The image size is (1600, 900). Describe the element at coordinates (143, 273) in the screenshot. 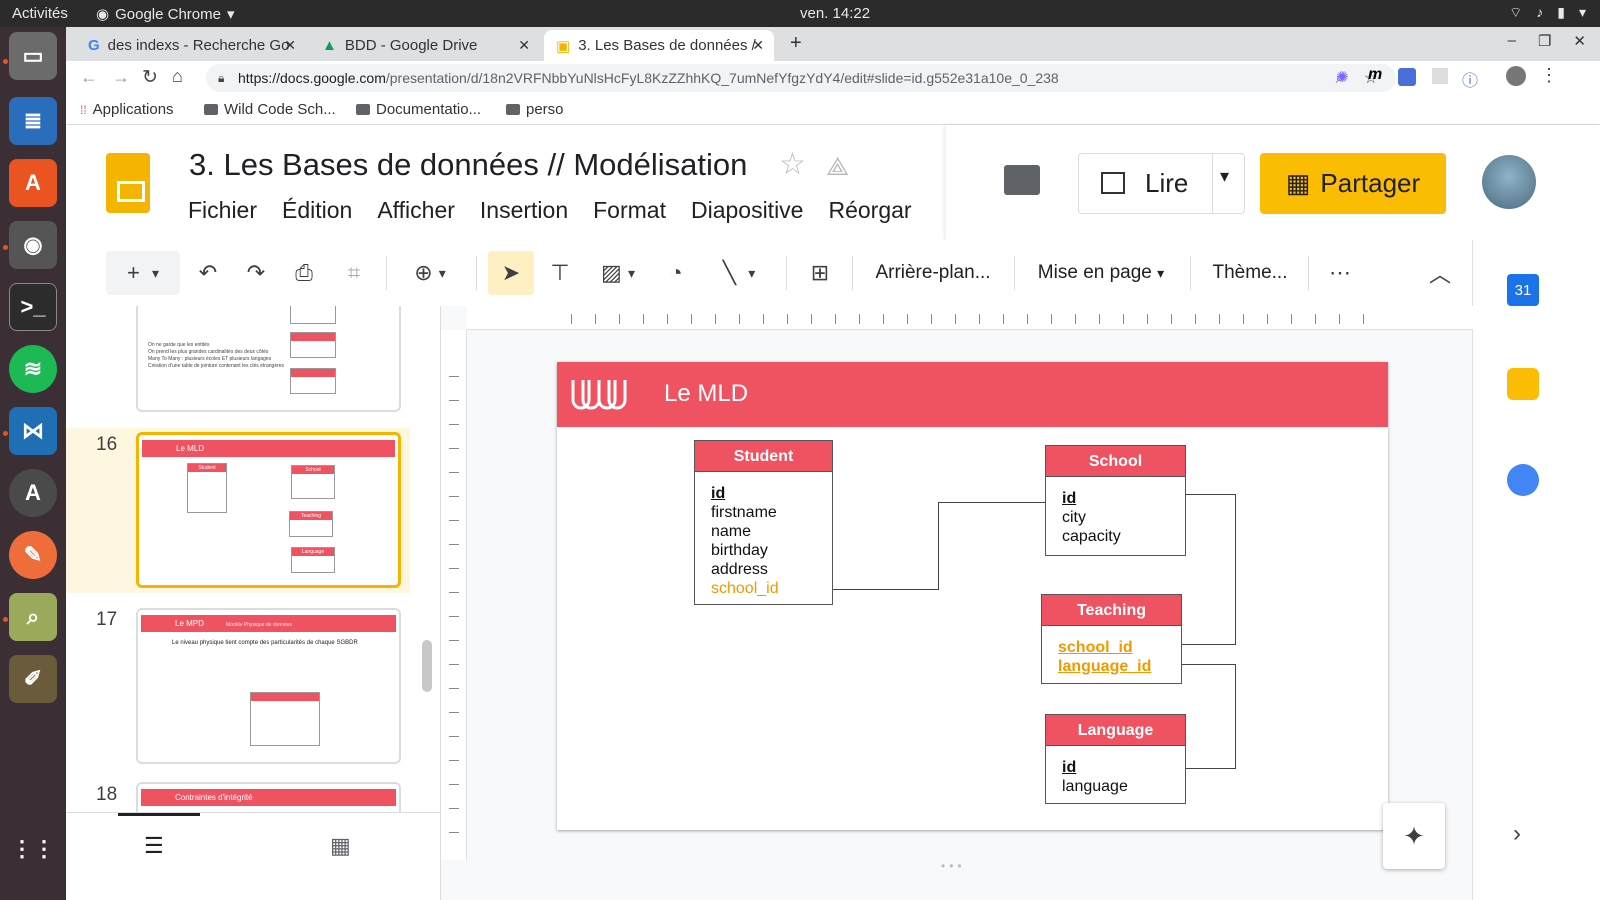

I see `new-slide-button: + ▾` at that location.